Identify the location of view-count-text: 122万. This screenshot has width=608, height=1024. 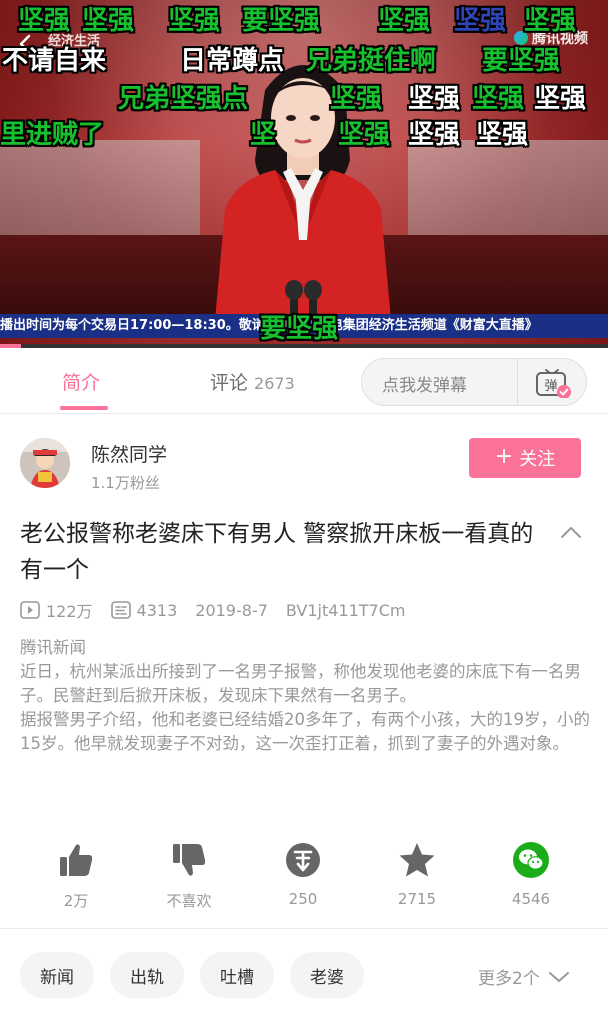
(69, 611).